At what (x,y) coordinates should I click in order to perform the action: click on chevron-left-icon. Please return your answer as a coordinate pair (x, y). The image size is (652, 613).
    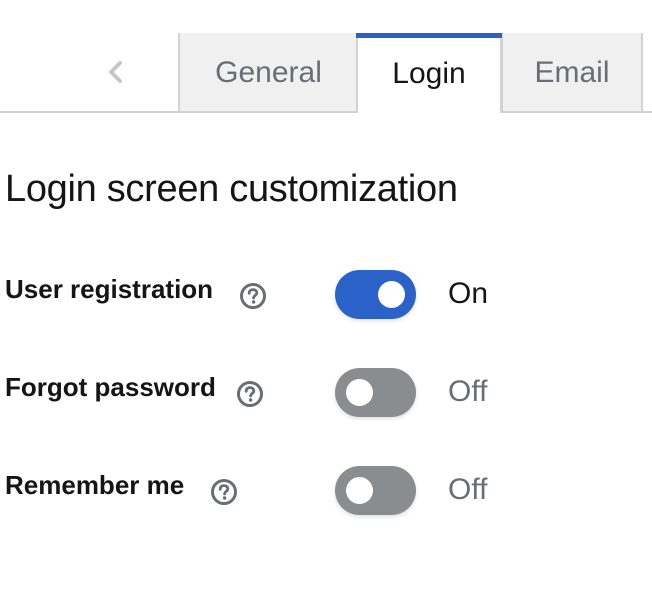
    Looking at the image, I should click on (115, 72).